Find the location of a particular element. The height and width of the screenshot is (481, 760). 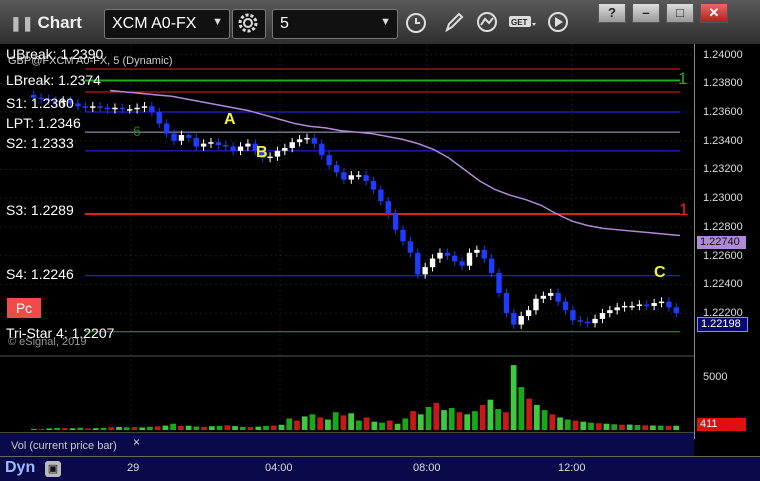

marker-c: C is located at coordinates (660, 272).